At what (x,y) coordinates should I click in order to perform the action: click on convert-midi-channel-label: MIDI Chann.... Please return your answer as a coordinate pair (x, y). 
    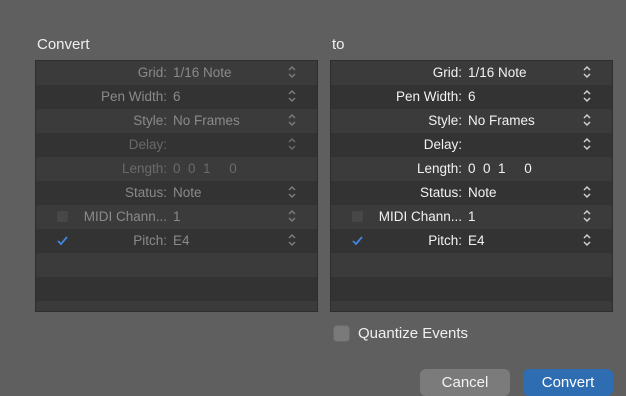
    Looking at the image, I should click on (125, 216).